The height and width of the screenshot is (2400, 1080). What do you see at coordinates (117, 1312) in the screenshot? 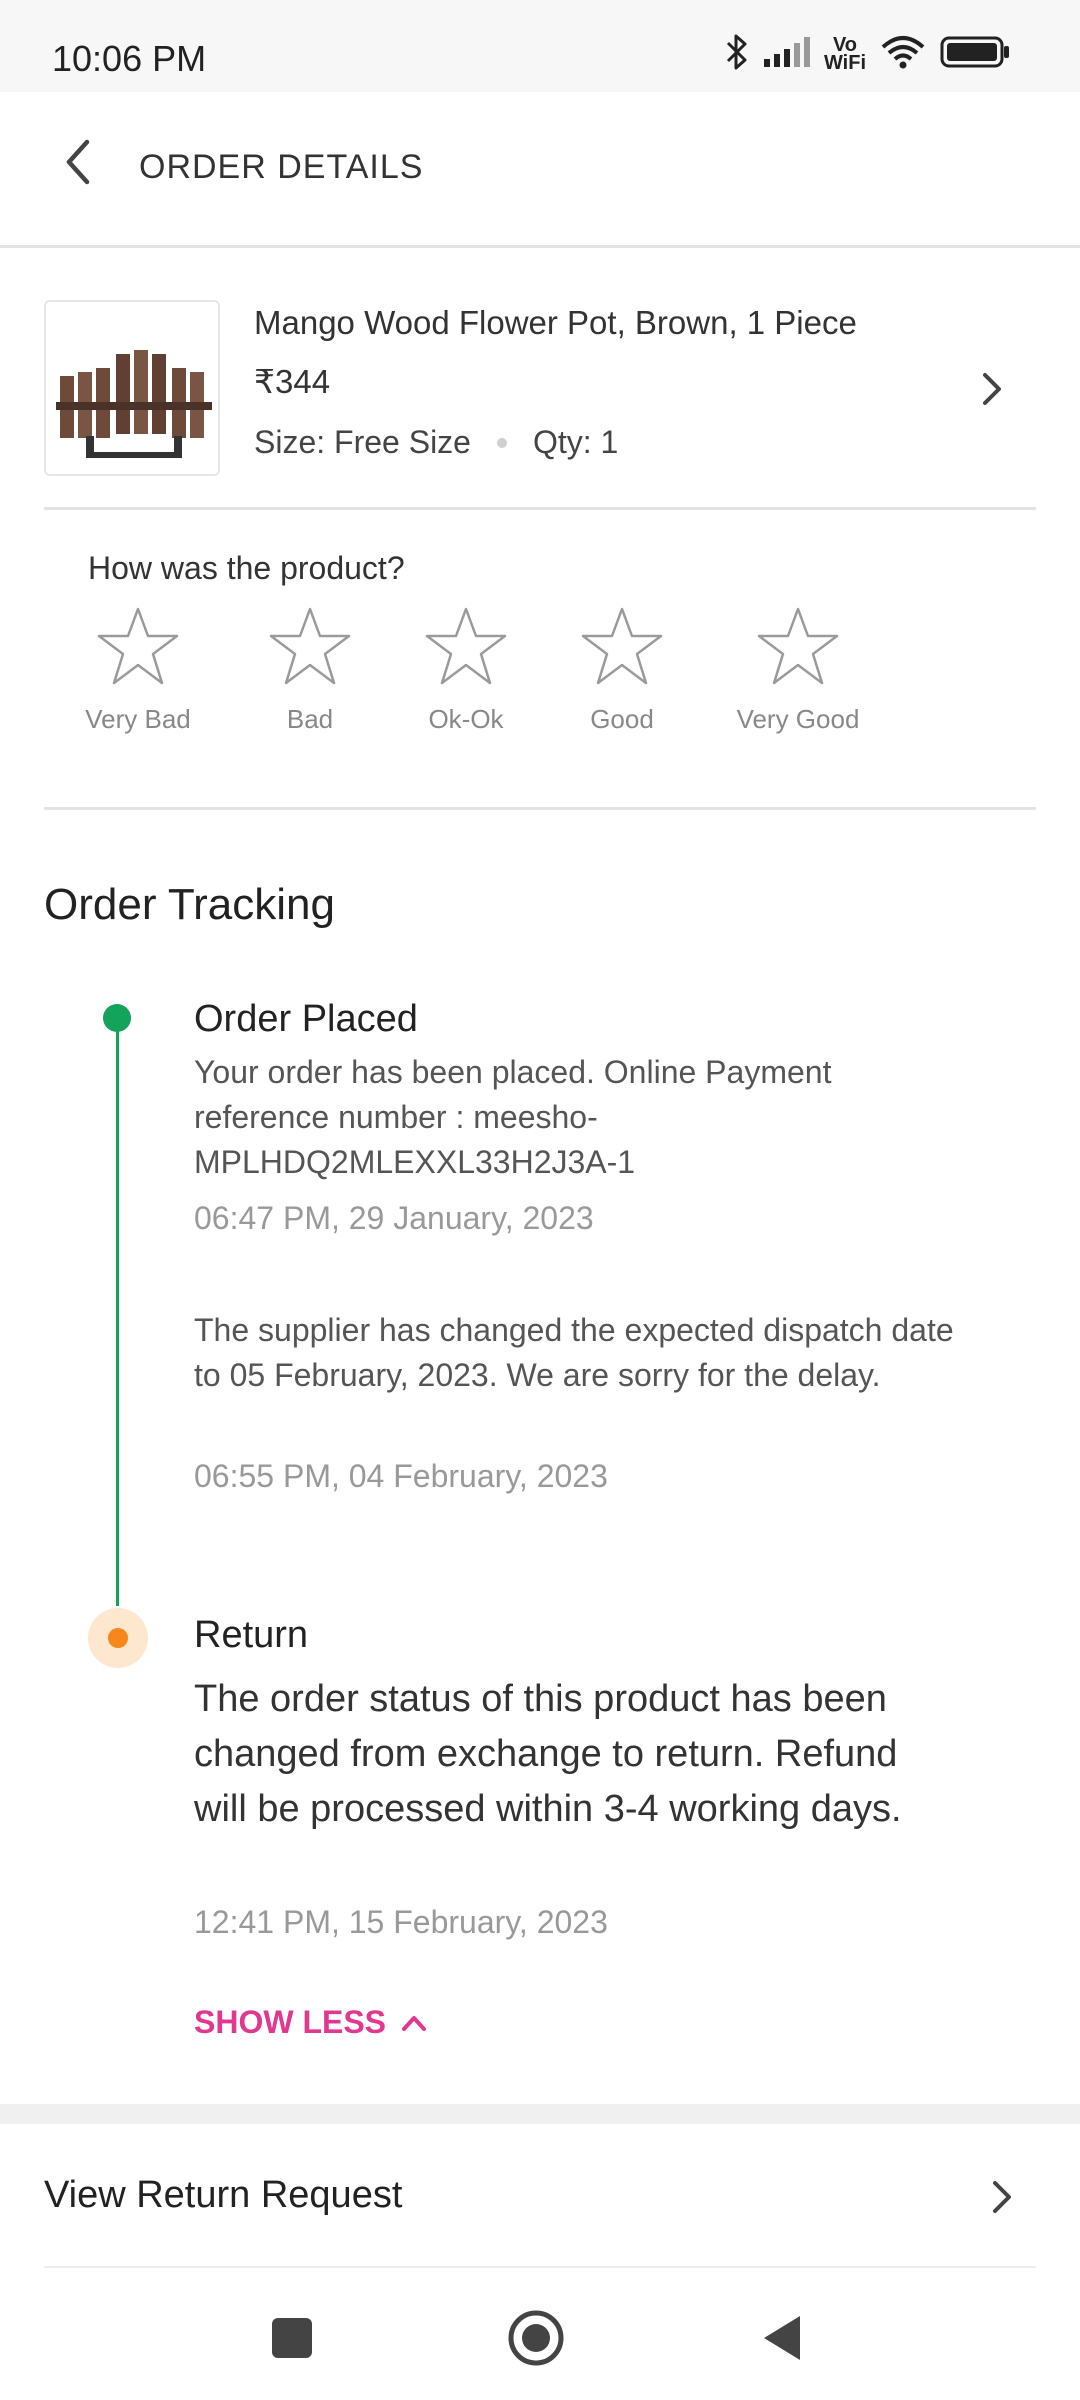
I see `timeline-line` at bounding box center [117, 1312].